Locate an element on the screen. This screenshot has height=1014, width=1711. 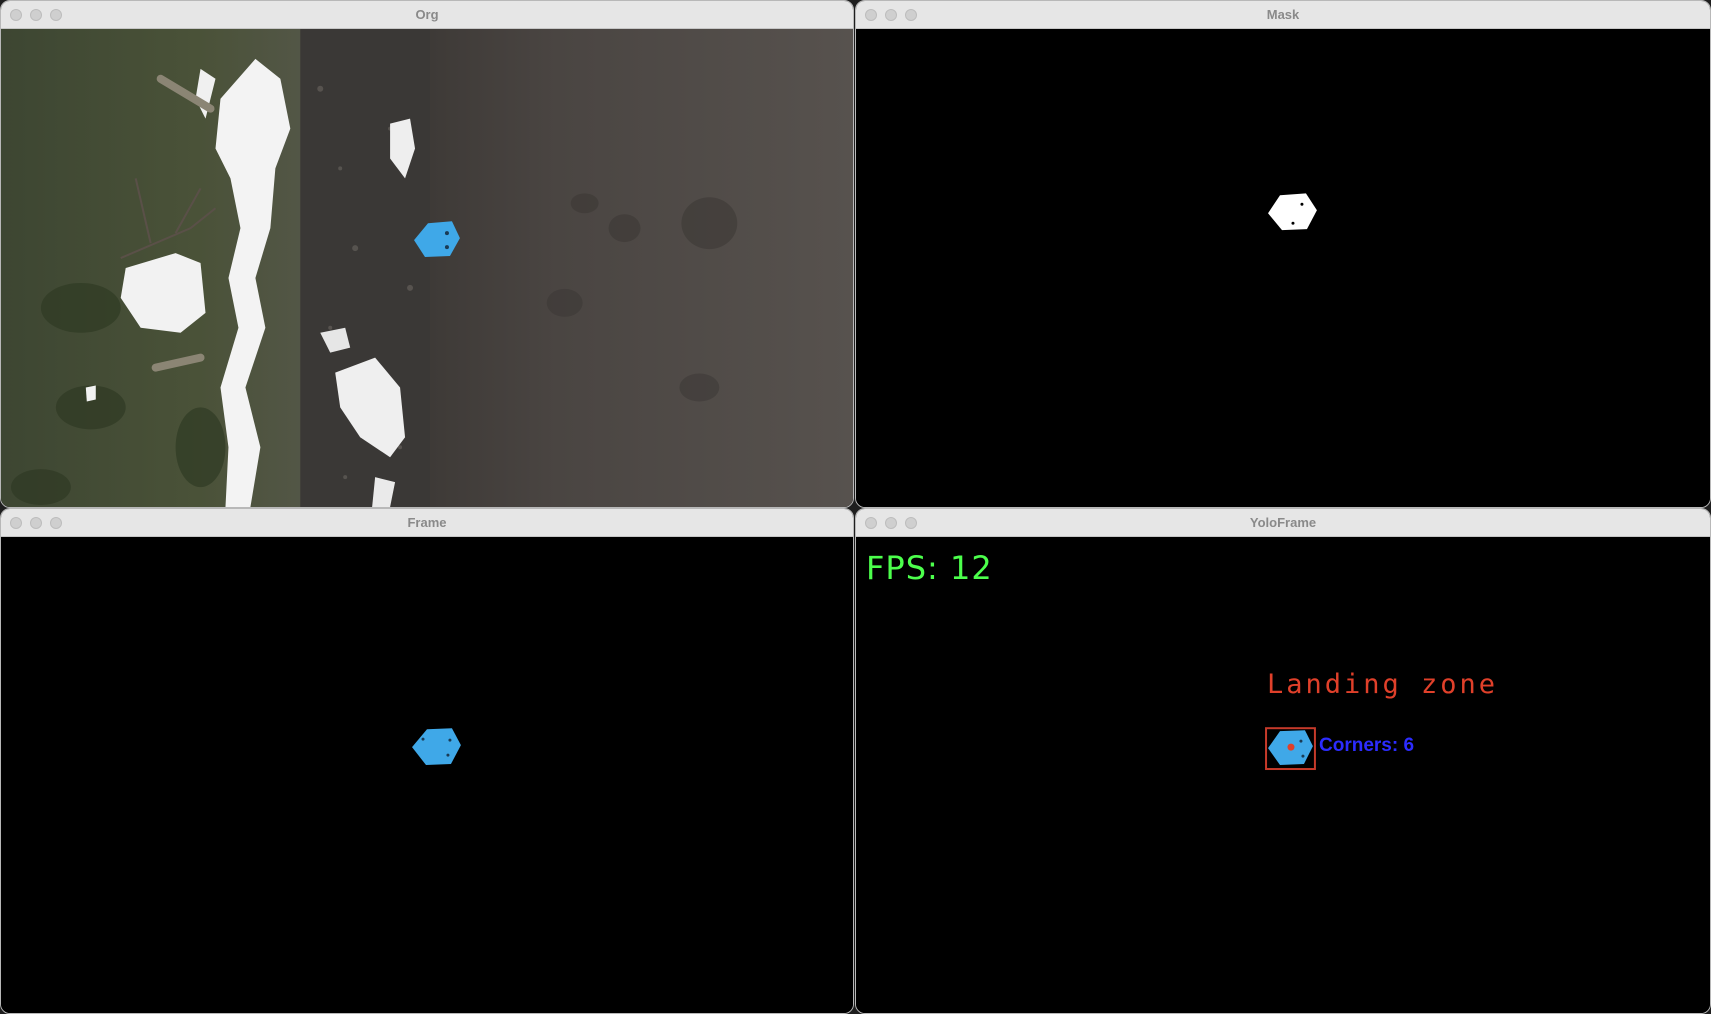
marker-shape is located at coordinates (436, 747).